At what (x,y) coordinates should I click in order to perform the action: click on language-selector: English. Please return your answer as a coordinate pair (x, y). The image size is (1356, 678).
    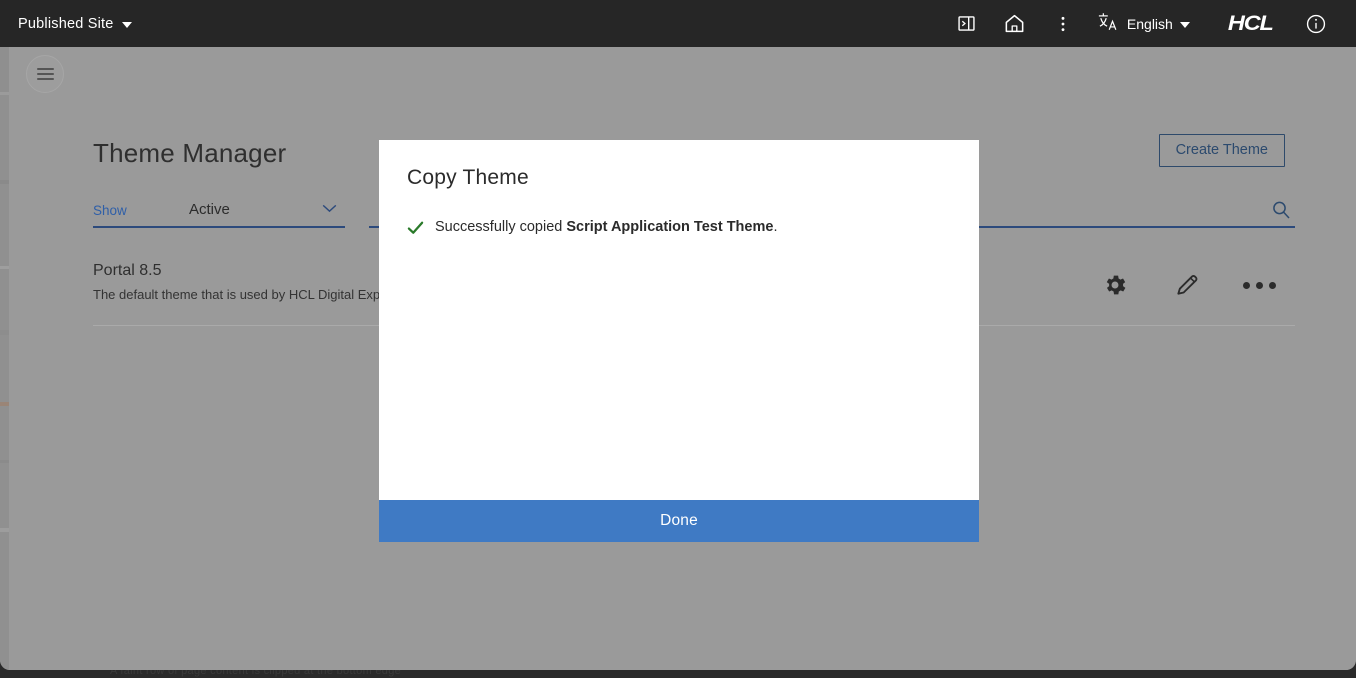
    Looking at the image, I should click on (1145, 23).